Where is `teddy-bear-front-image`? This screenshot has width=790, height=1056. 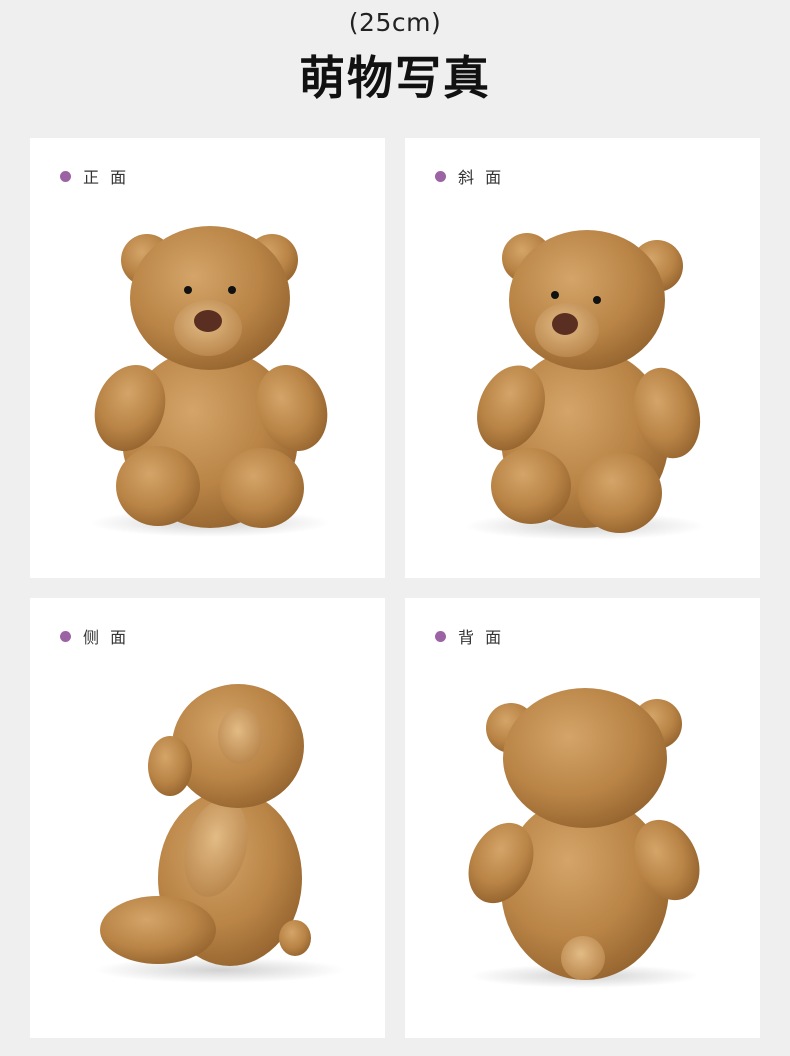 teddy-bear-front-image is located at coordinates (210, 381).